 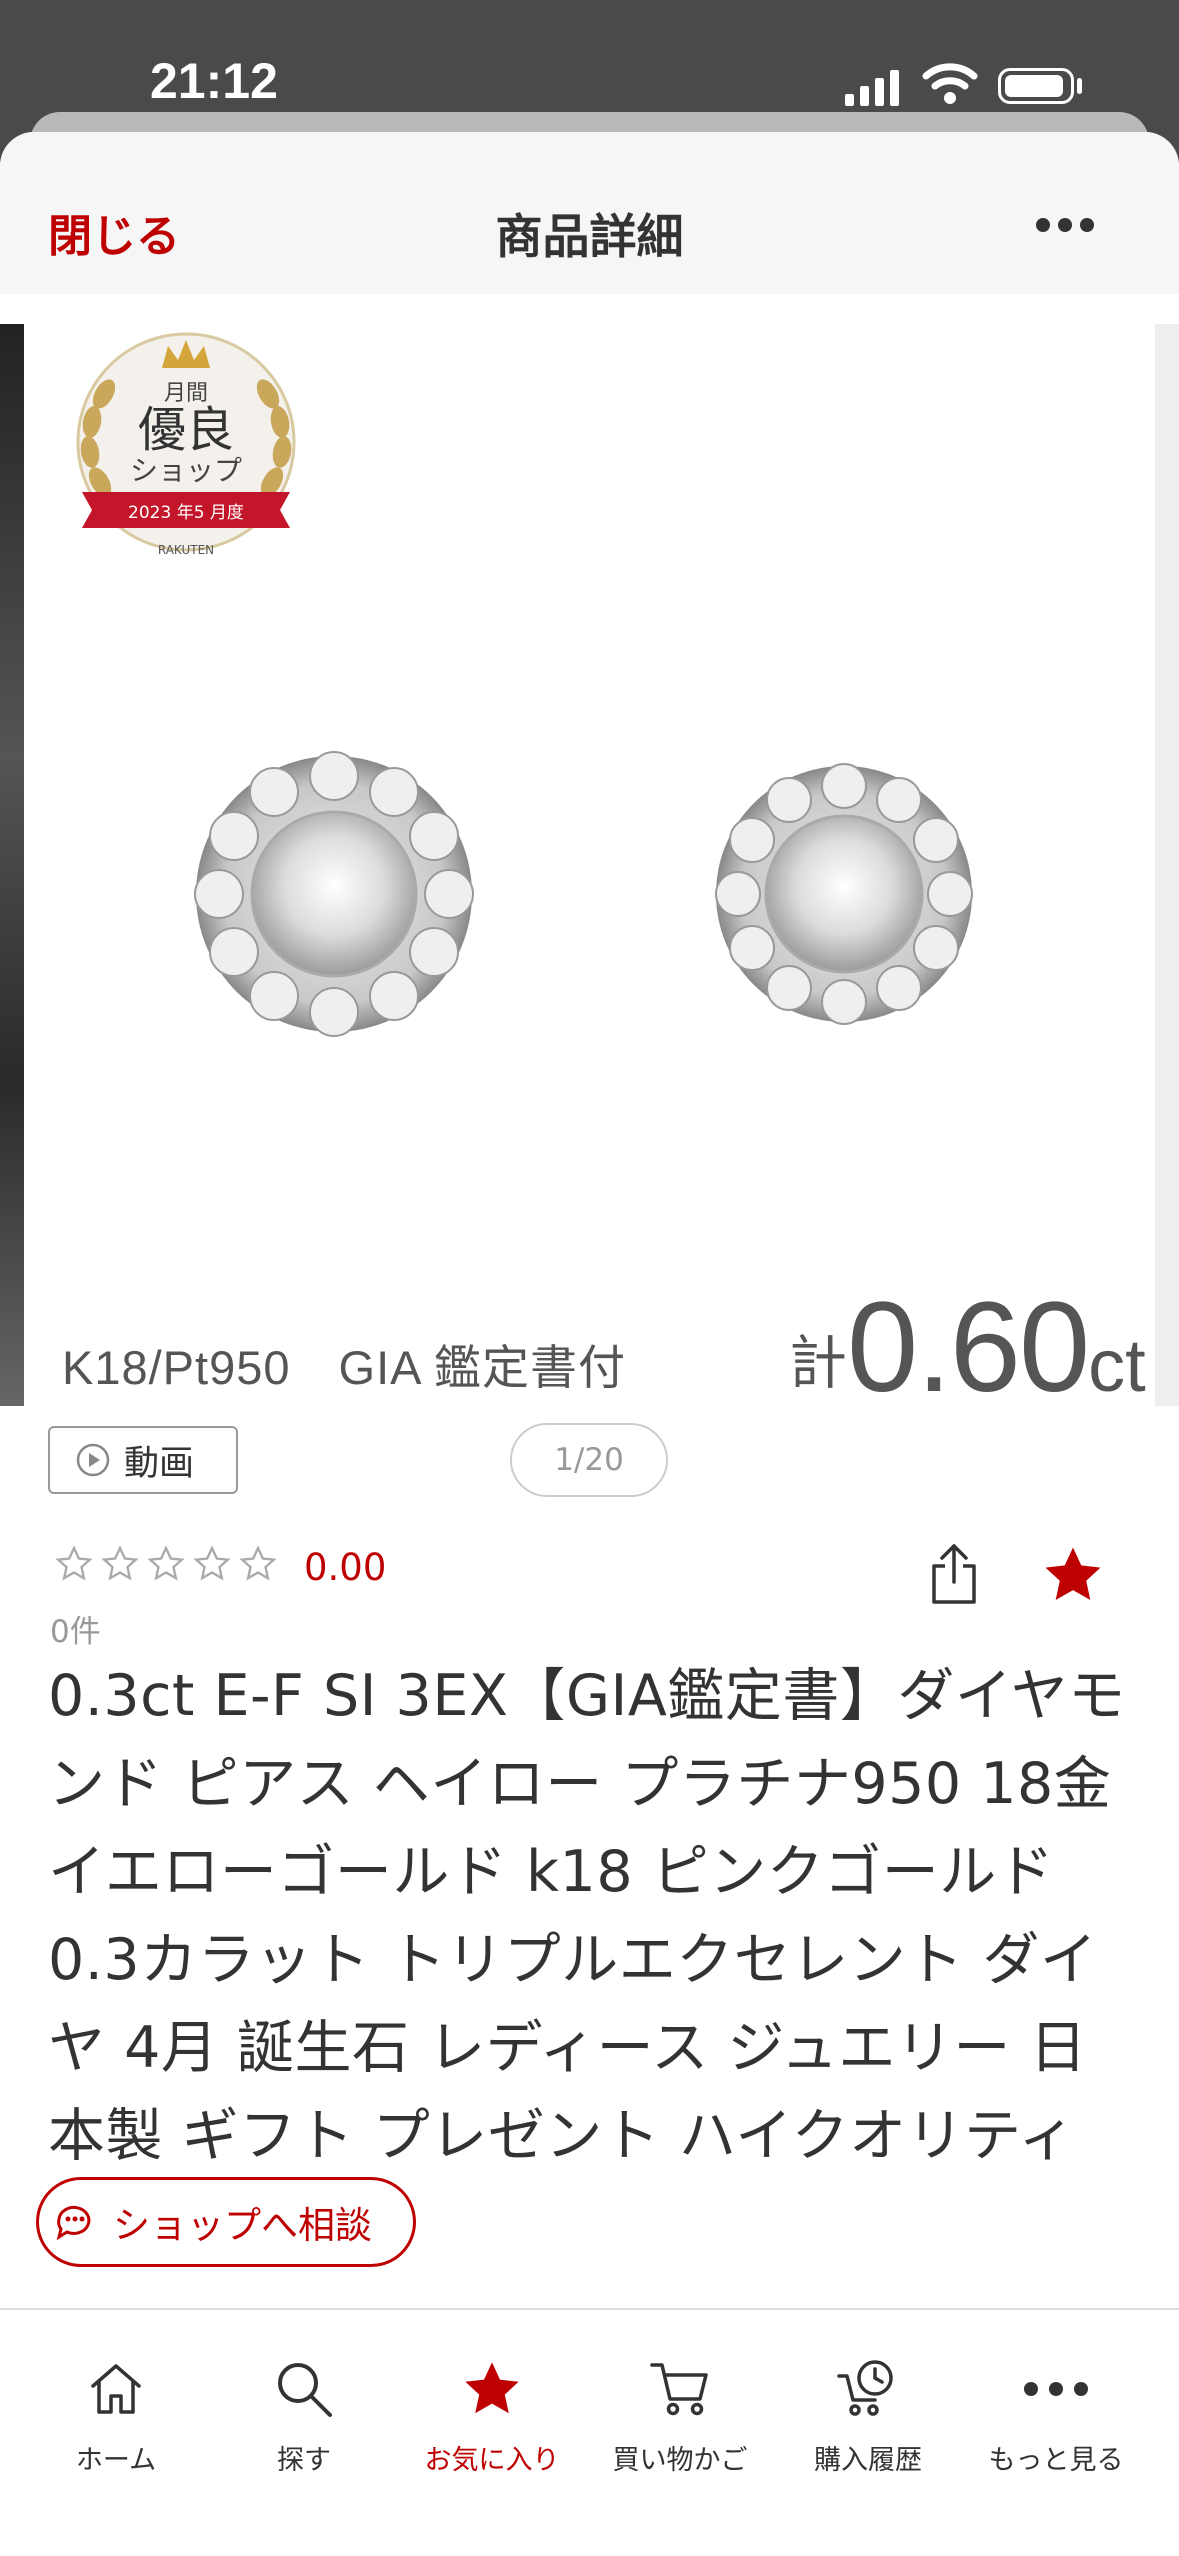 I want to click on tab-label: 探す, so click(x=304, y=2460).